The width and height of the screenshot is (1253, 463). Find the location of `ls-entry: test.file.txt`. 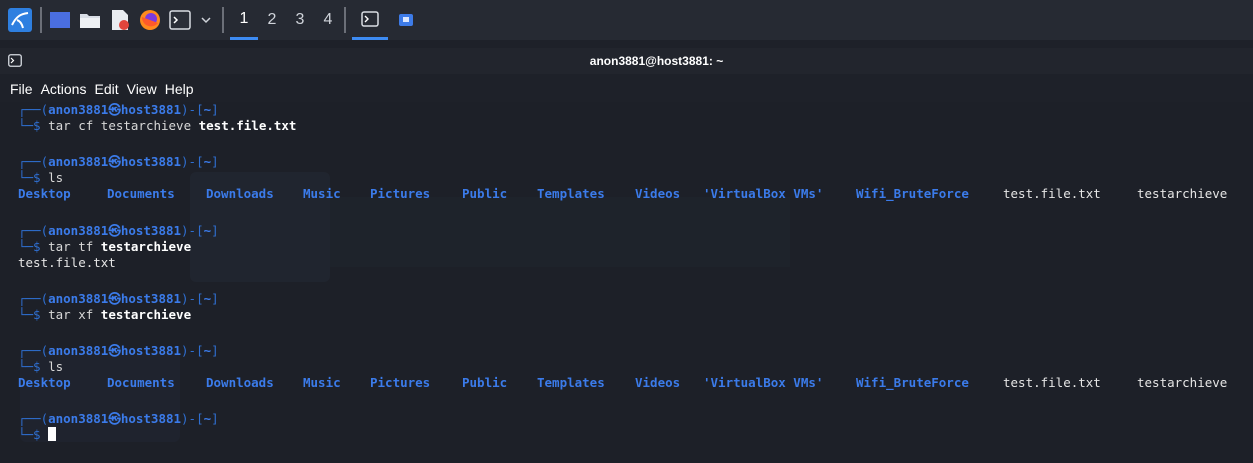

ls-entry: test.file.txt is located at coordinates (1052, 382).